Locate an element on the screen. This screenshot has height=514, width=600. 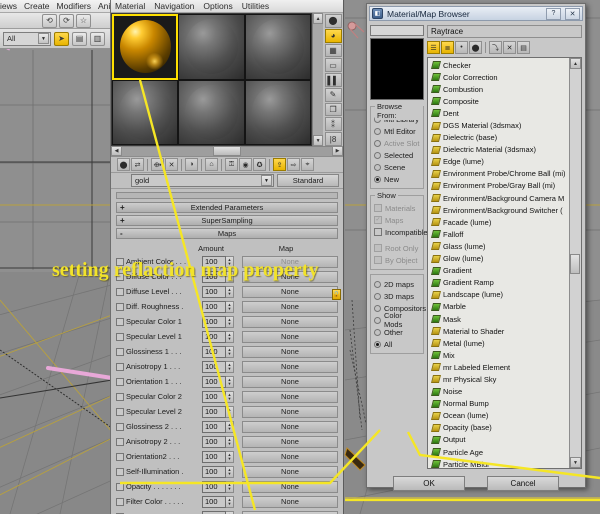
browser-list-toolbar: ☰ ≣ • ⬤ ⤵ ✕ ▤ is located at coordinates (504, 47).